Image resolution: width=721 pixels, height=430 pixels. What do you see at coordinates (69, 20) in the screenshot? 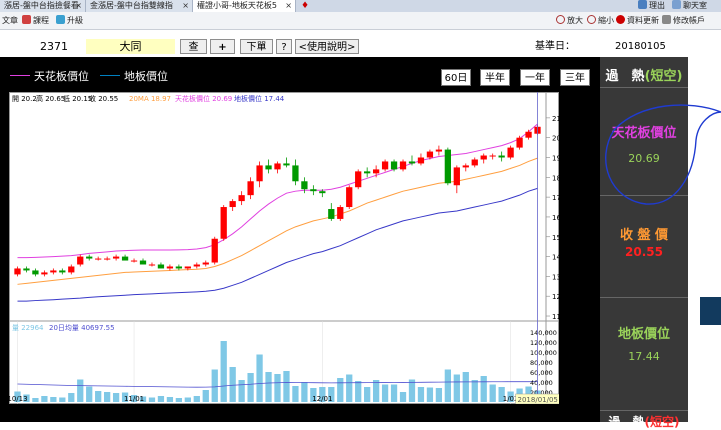
I see `upgrade-link: 升級` at bounding box center [69, 20].